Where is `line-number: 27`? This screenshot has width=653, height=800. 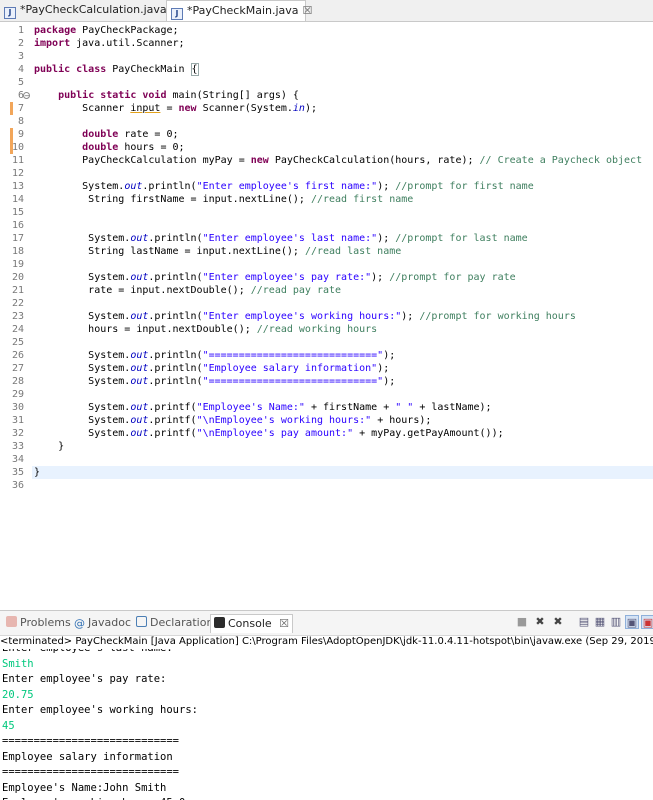 line-number: 27 is located at coordinates (17, 368).